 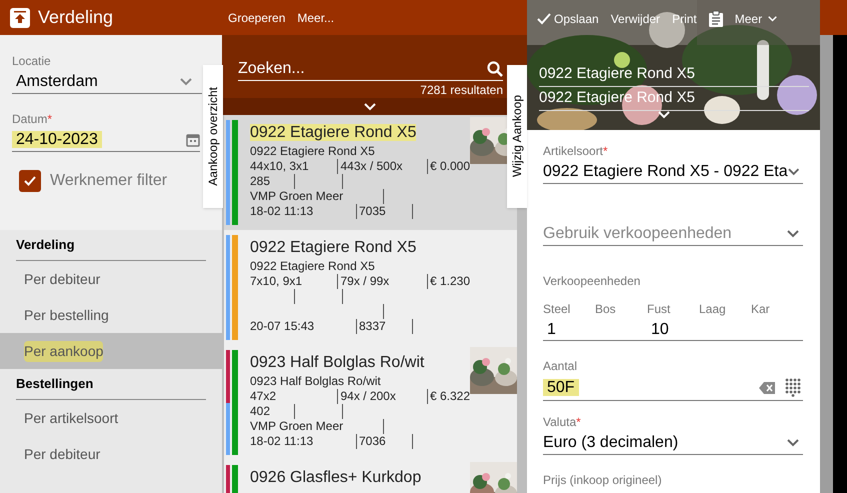 I want to click on purchase-item: 0923 Half Bolglas Ro/wit 0923 Half Bolglas Ro/wit 47x2 94x / 200x € 6.322 402 VMP Groen Meer 18-02 11:13 7036, so click(x=370, y=402).